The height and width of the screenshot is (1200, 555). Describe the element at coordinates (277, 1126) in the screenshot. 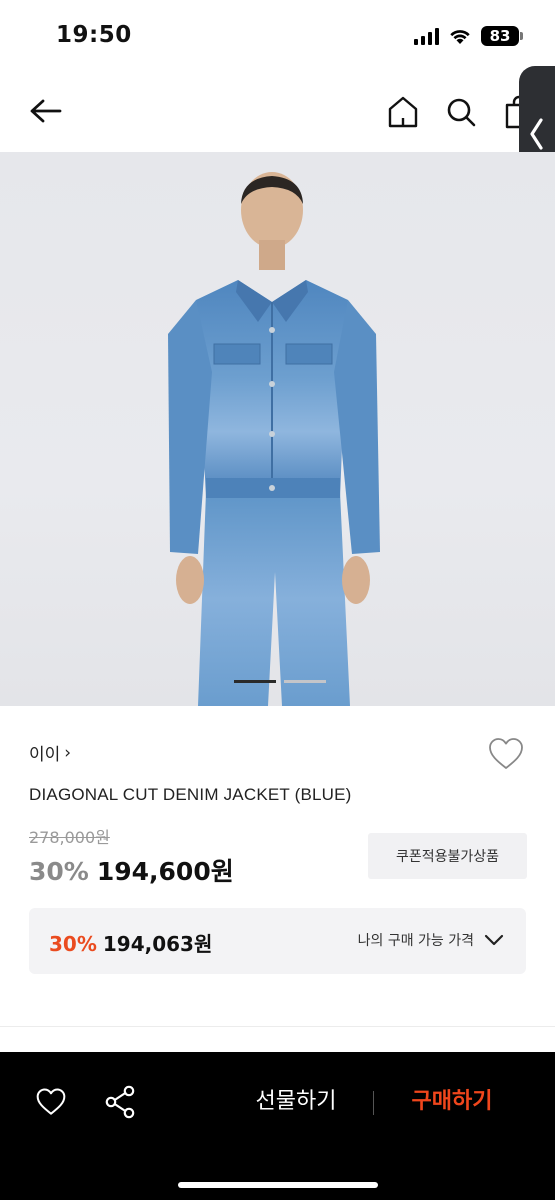

I see `bottom-action-bar: 선물하기 구매하기` at that location.